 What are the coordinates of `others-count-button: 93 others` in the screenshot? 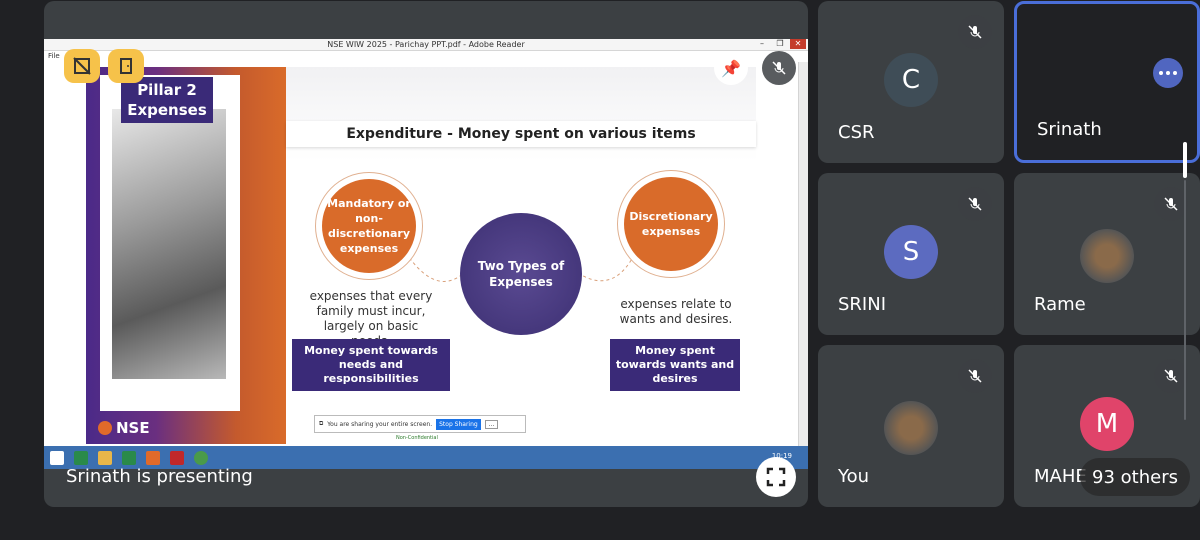 It's located at (1135, 477).